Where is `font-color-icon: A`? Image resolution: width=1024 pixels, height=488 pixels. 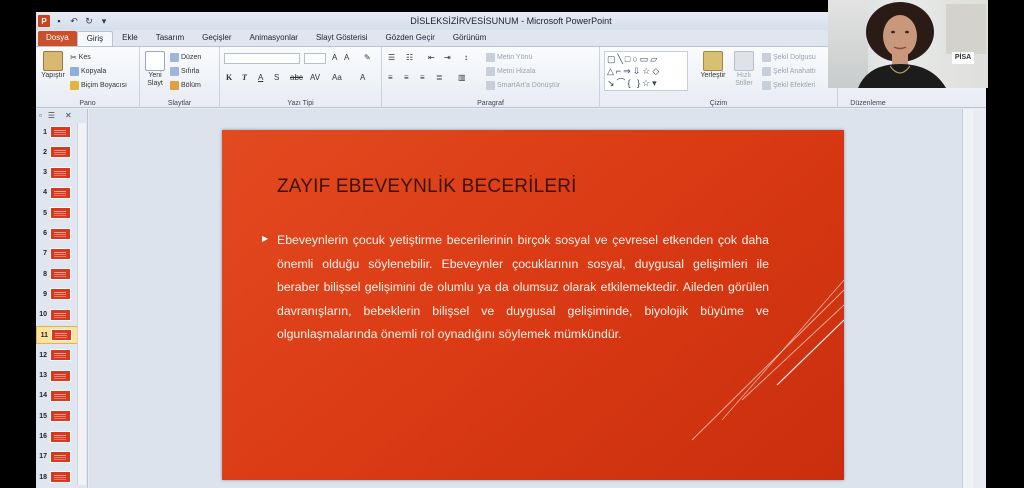 font-color-icon: A is located at coordinates (362, 77).